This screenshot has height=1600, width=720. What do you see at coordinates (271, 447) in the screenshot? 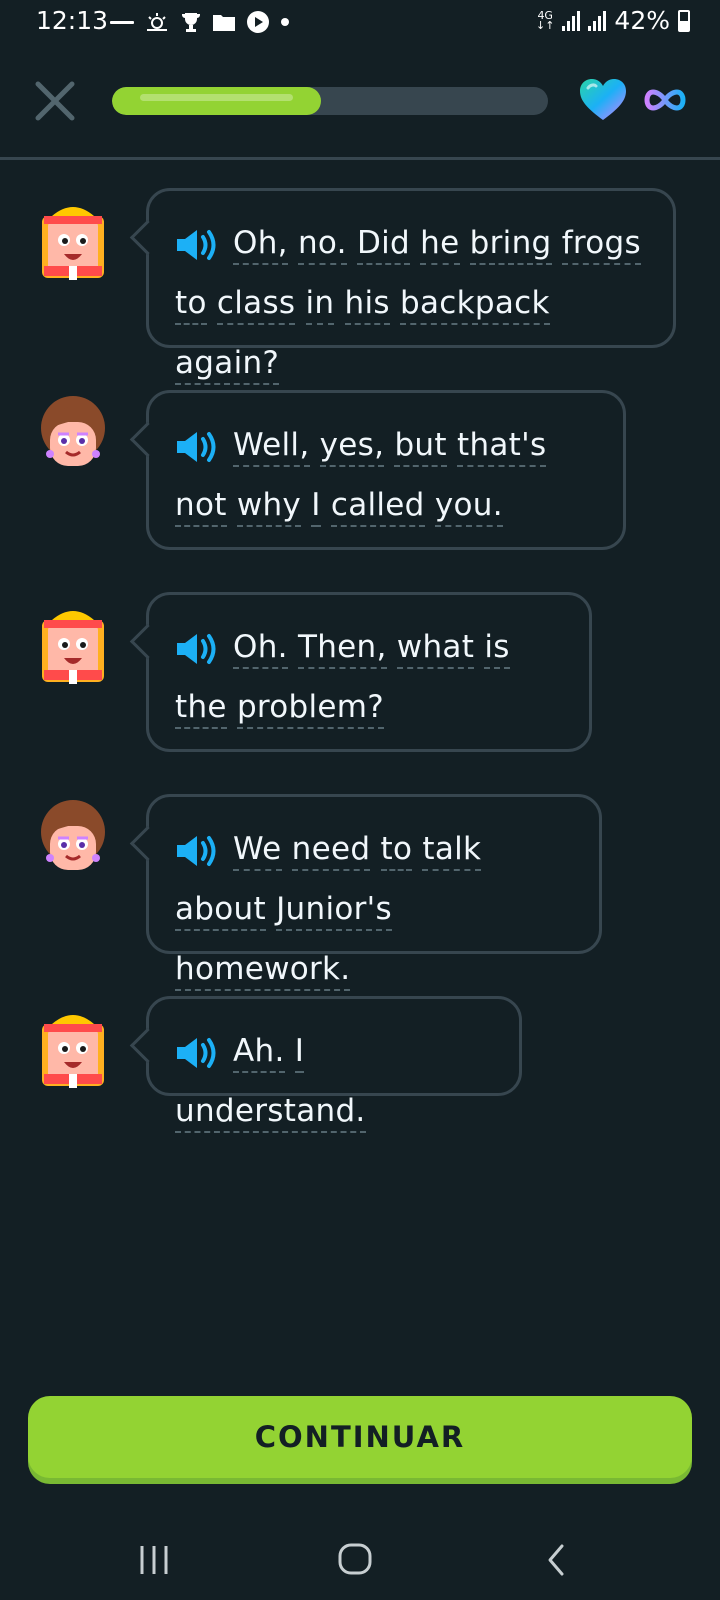
I see `dialogue-word: Well,` at bounding box center [271, 447].